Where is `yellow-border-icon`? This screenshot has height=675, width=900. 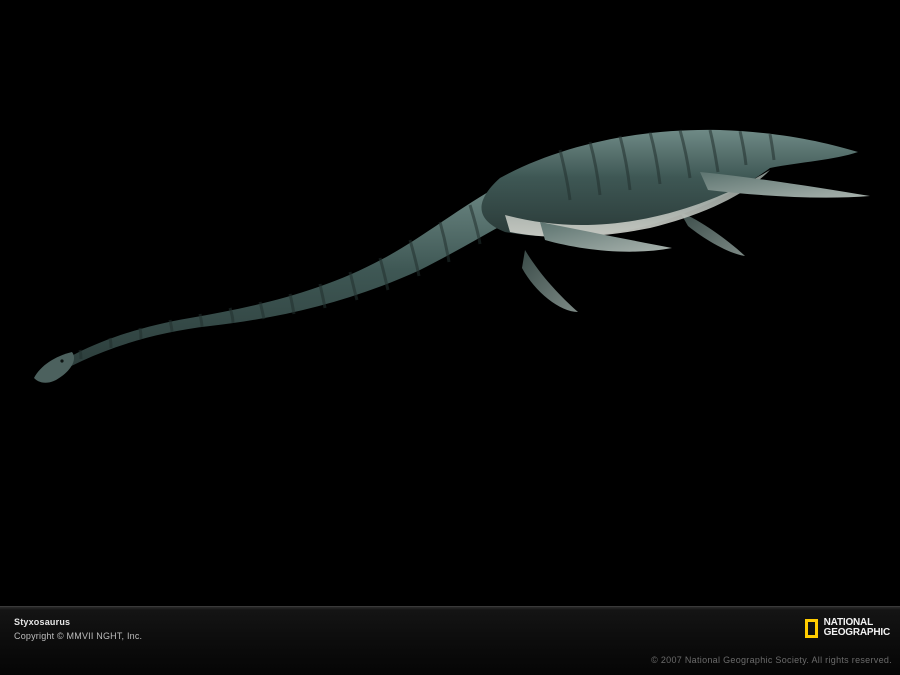
yellow-border-icon is located at coordinates (811, 628).